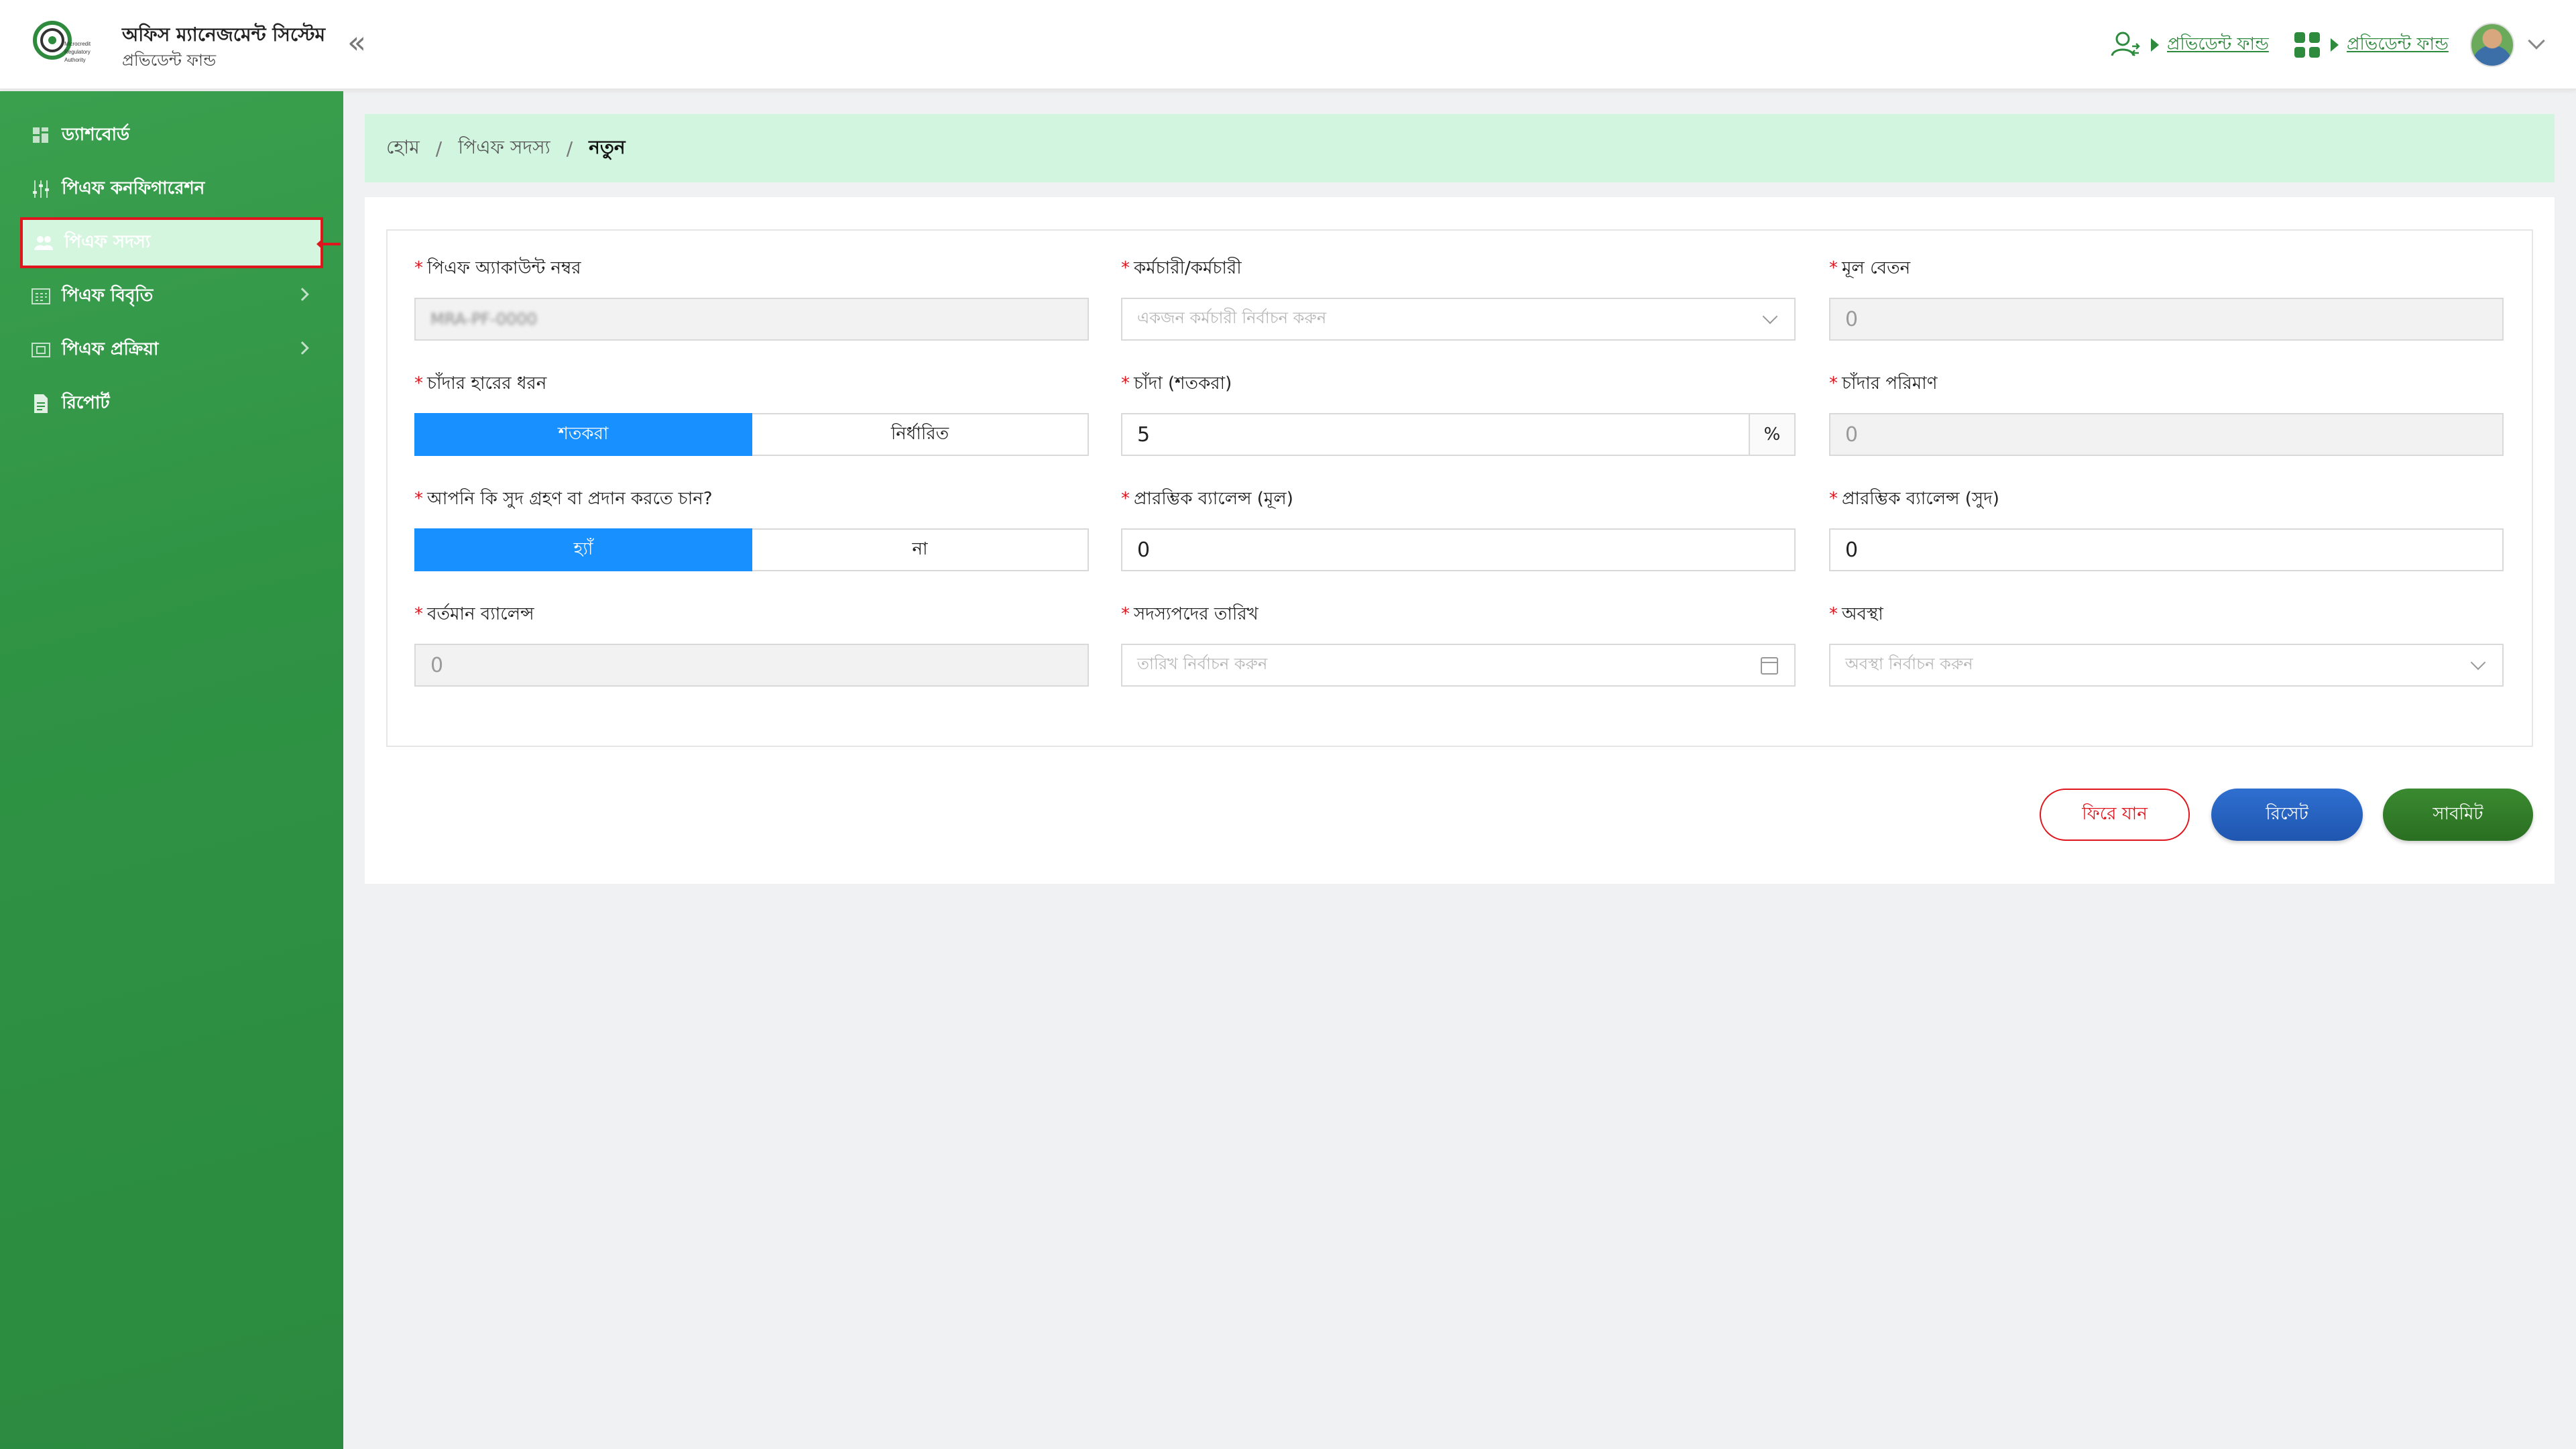  Describe the element at coordinates (1144, 550) in the screenshot. I see `opening-principal-value: 0` at that location.